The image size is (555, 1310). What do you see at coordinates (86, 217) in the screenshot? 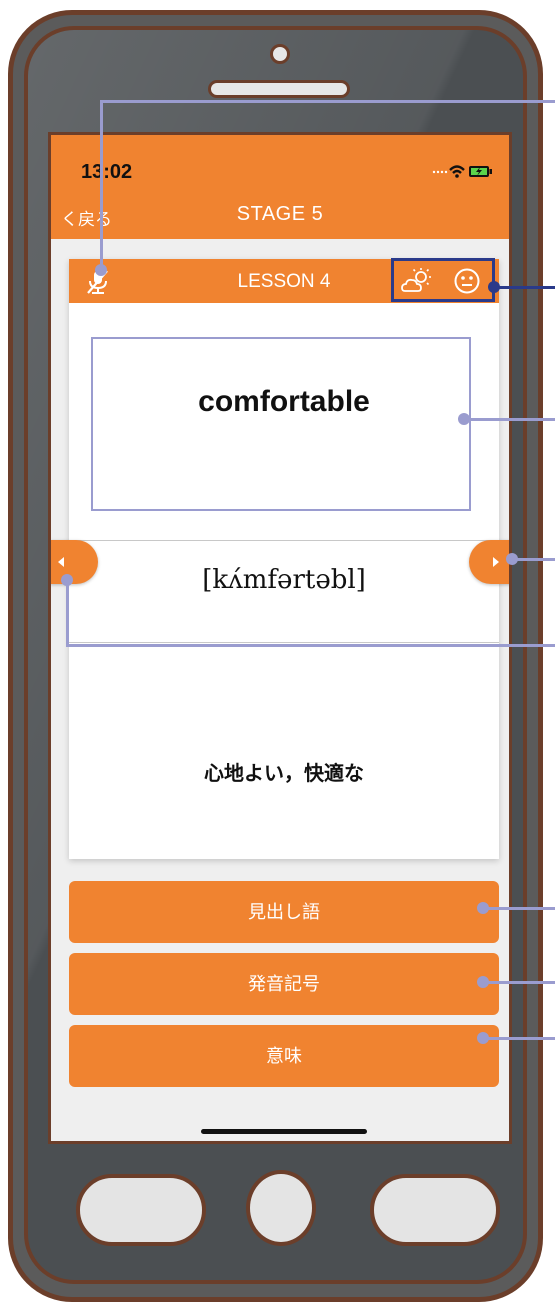
I see `back-button: く戻る` at bounding box center [86, 217].